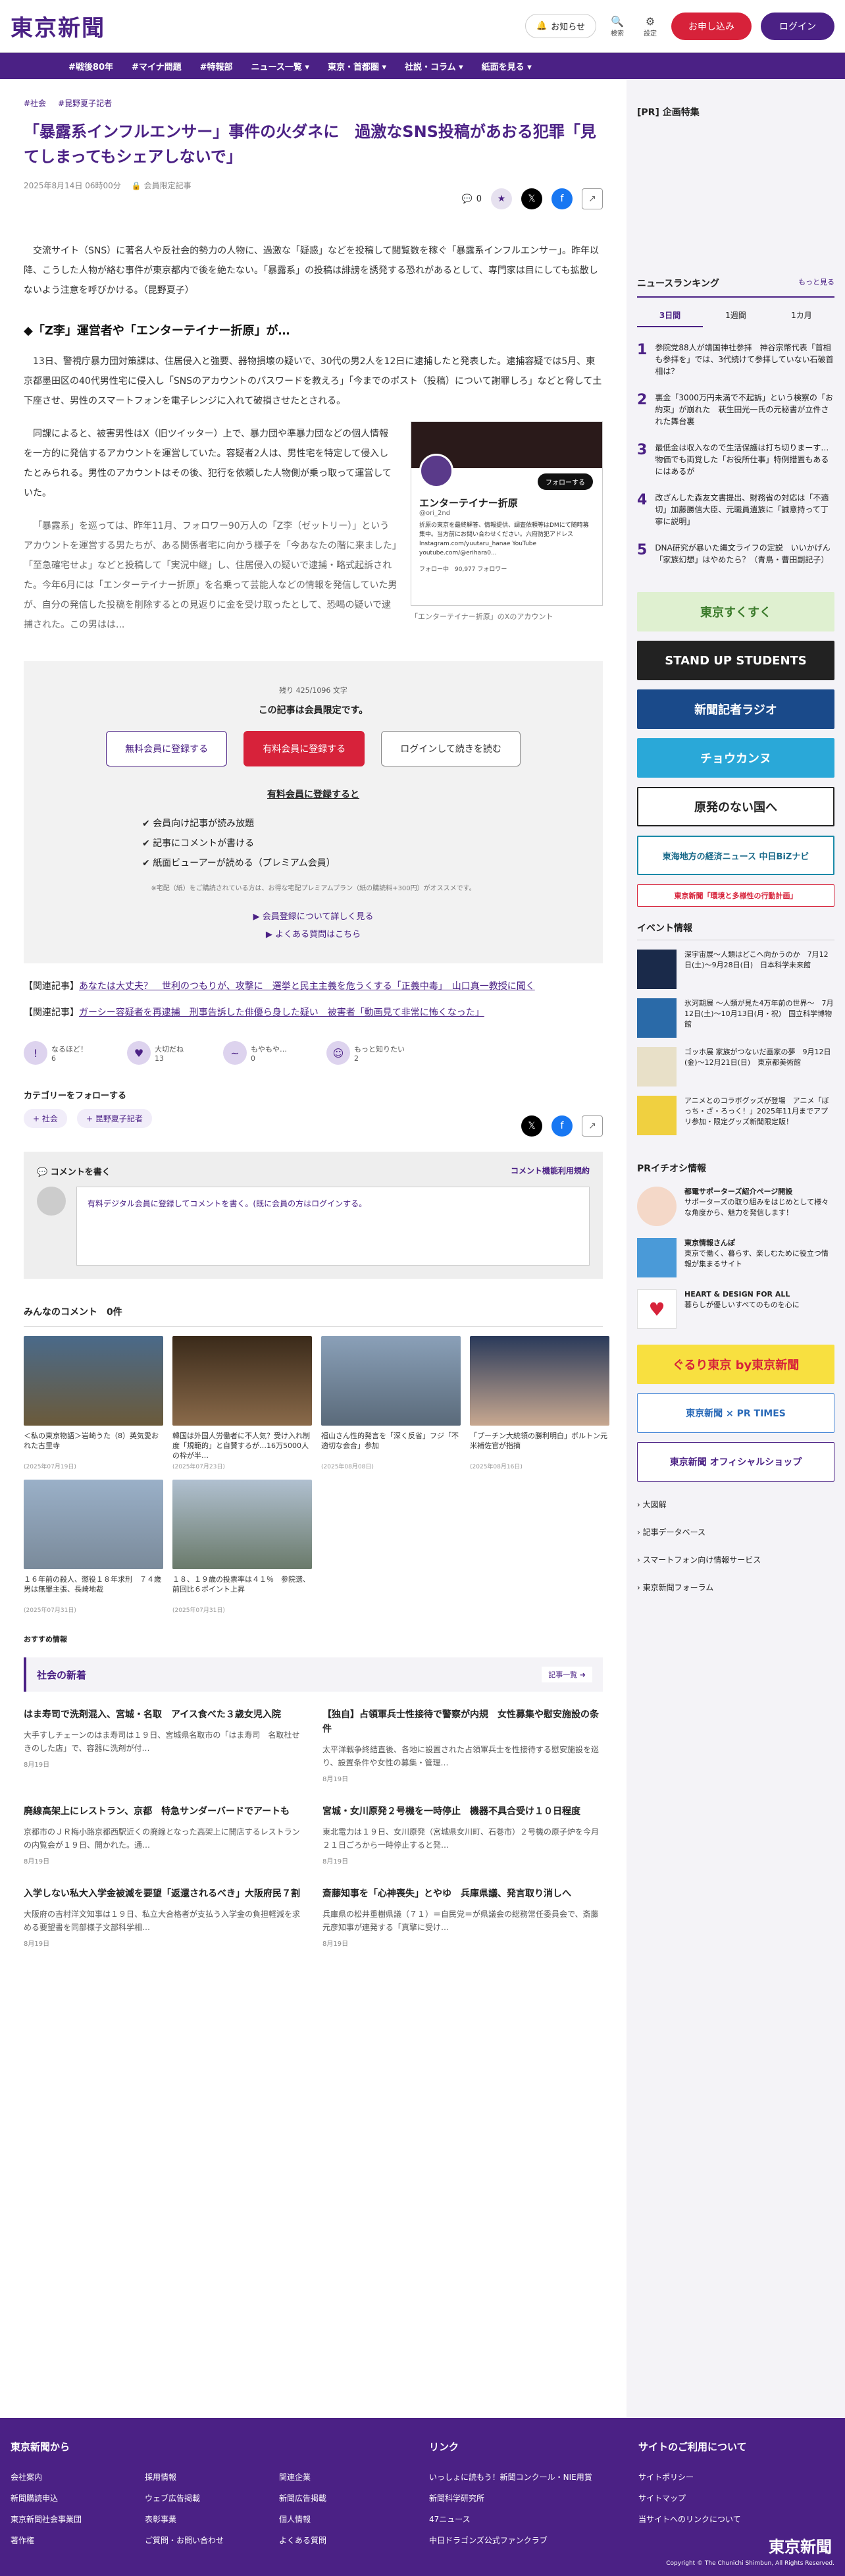 This screenshot has width=845, height=2576. Describe the element at coordinates (216, 66) in the screenshot. I see `nav-item: #特報部` at that location.